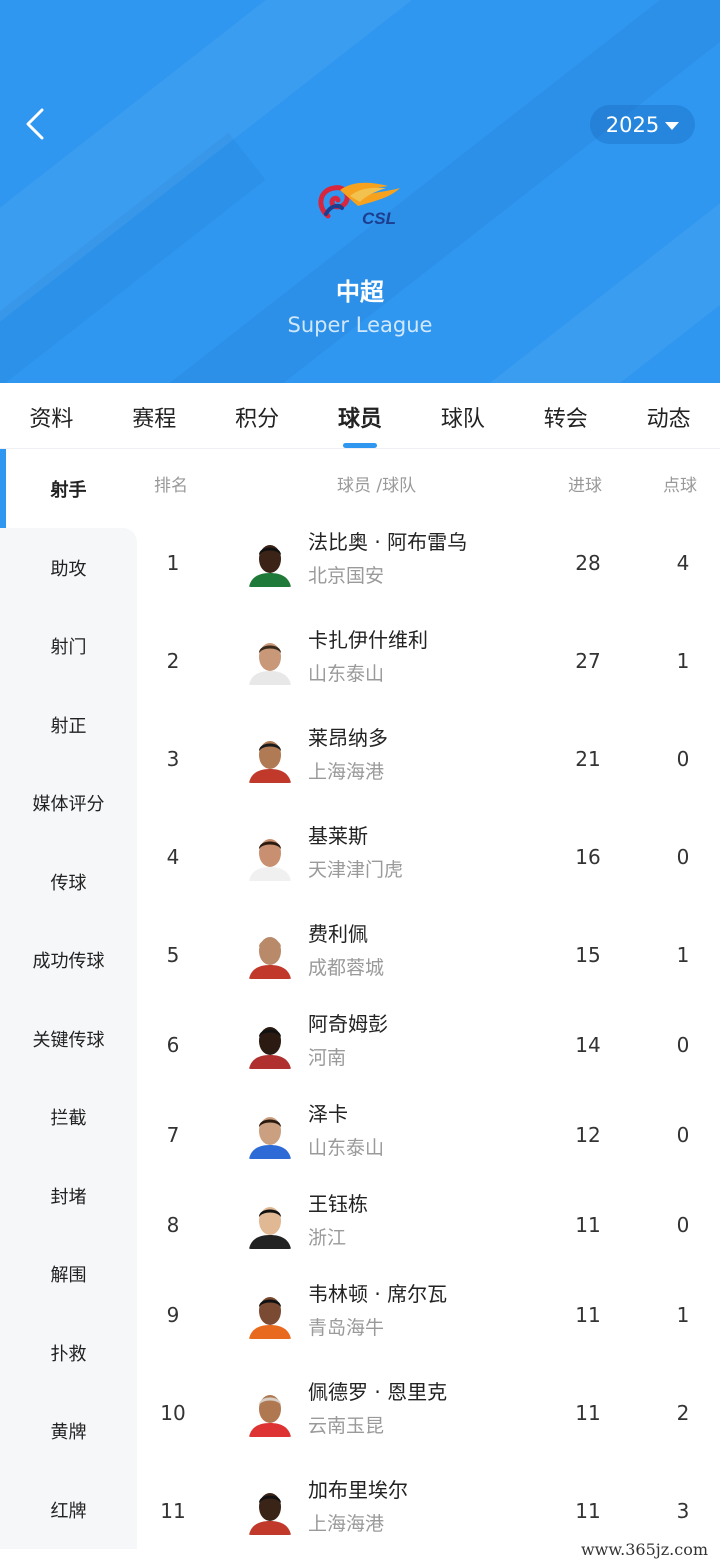 The width and height of the screenshot is (720, 1564). I want to click on sidebar-item-assists: 助攻, so click(68, 567).